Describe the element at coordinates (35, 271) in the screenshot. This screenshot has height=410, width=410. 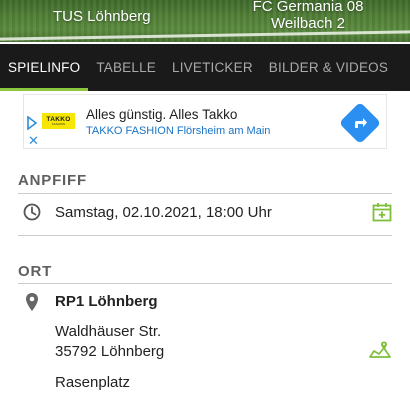
I see `venue-heading: ORT` at that location.